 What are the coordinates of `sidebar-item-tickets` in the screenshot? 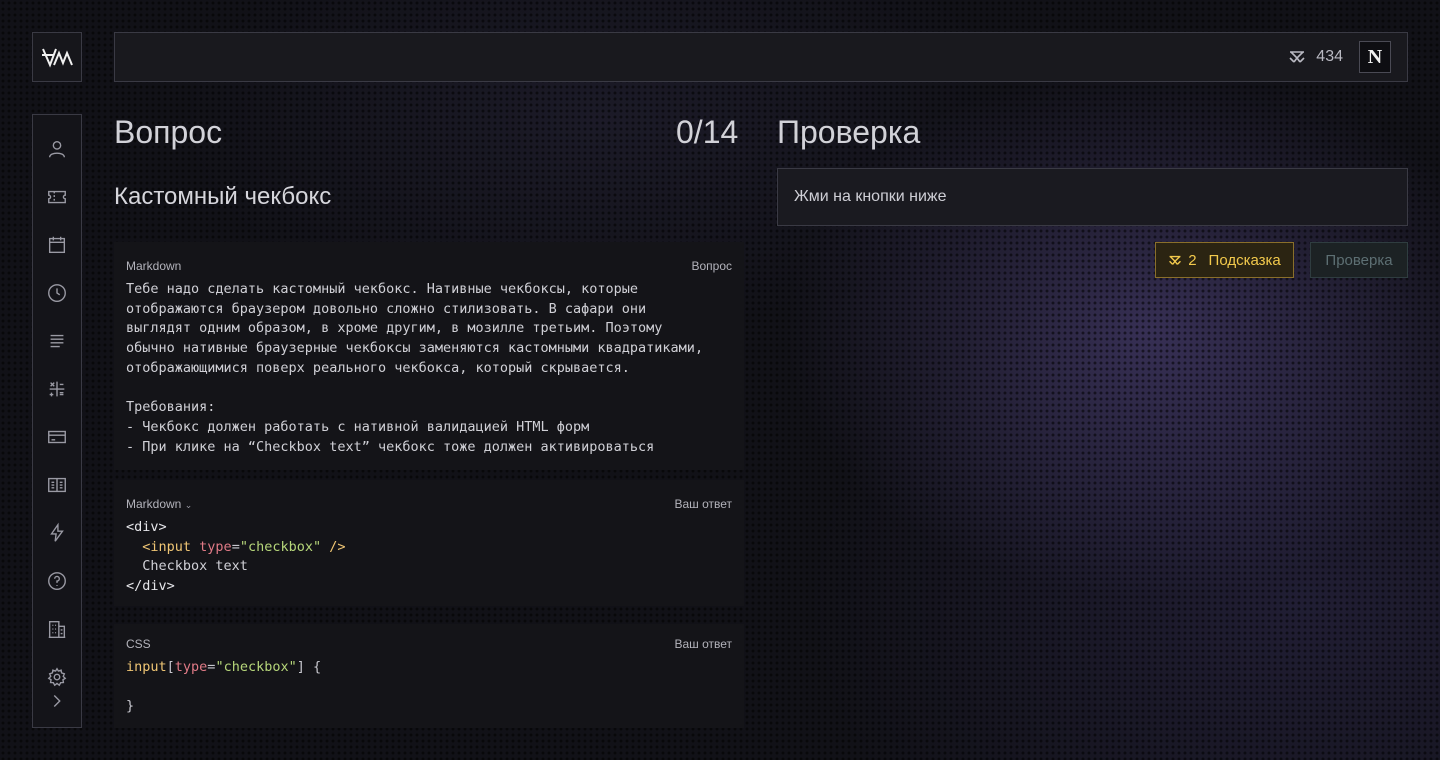 It's located at (57, 197).